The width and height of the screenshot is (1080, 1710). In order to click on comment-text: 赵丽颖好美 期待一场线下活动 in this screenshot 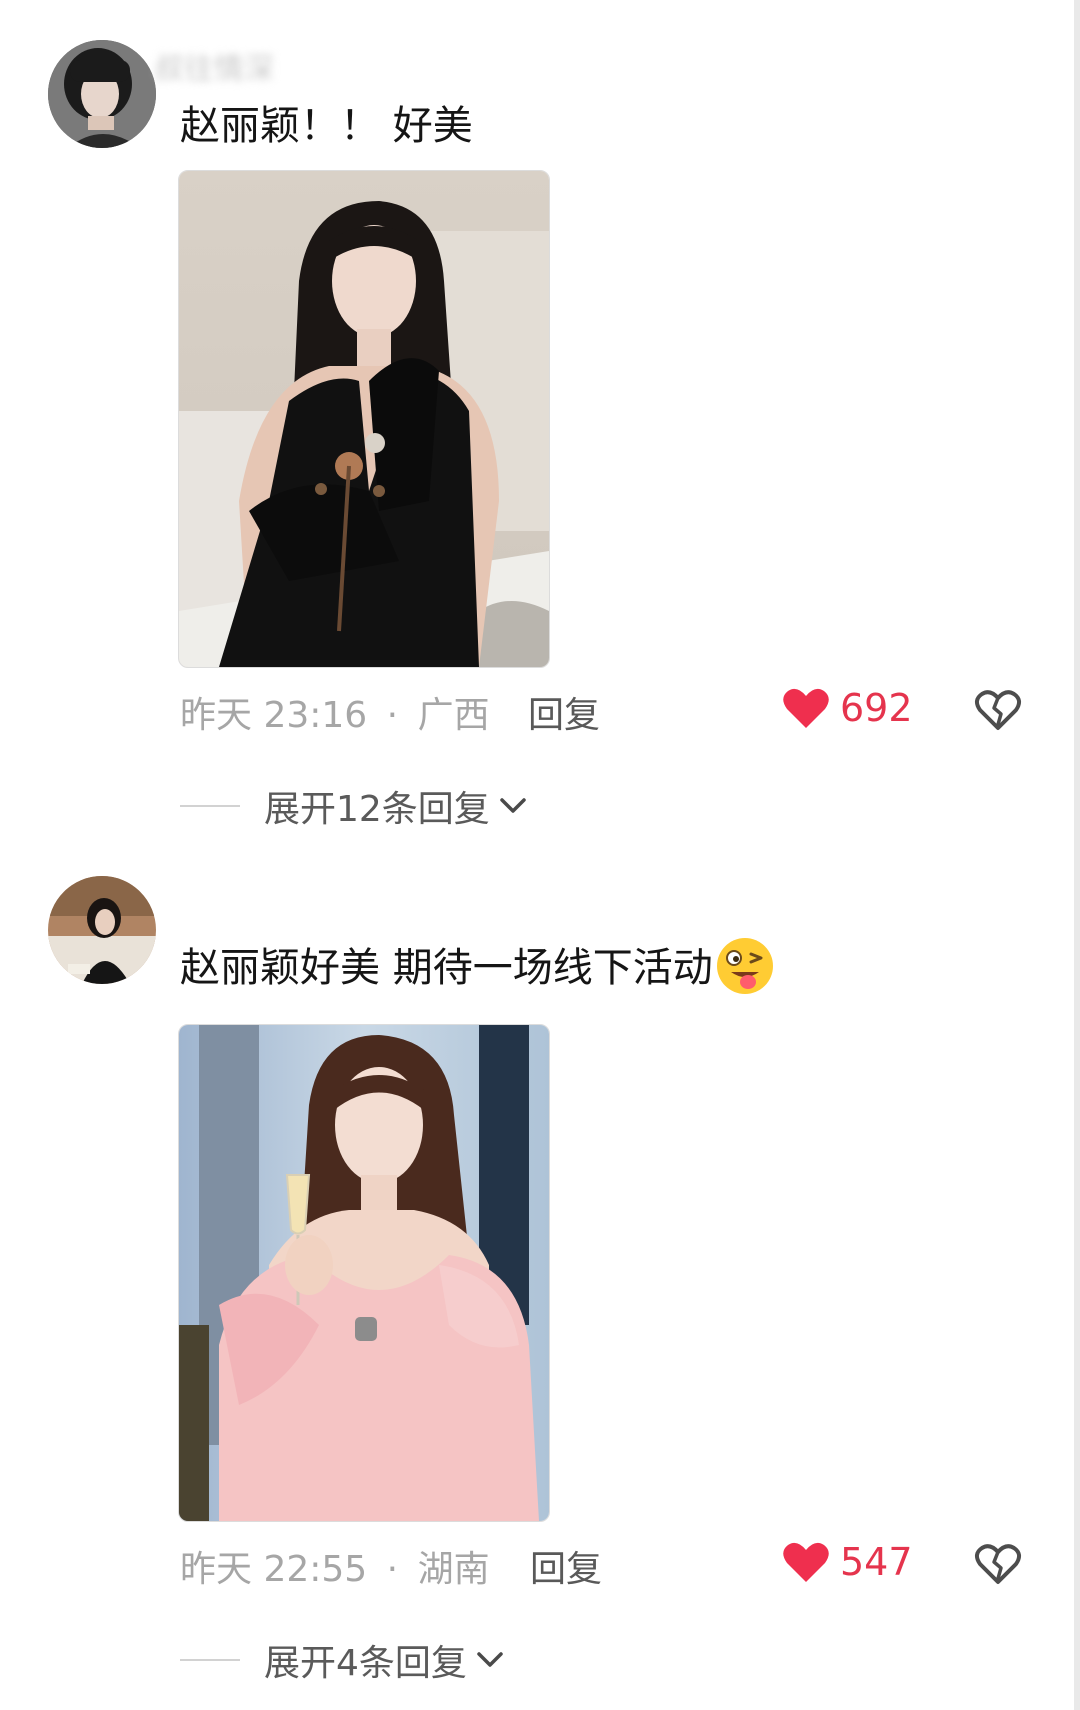, I will do `click(477, 969)`.